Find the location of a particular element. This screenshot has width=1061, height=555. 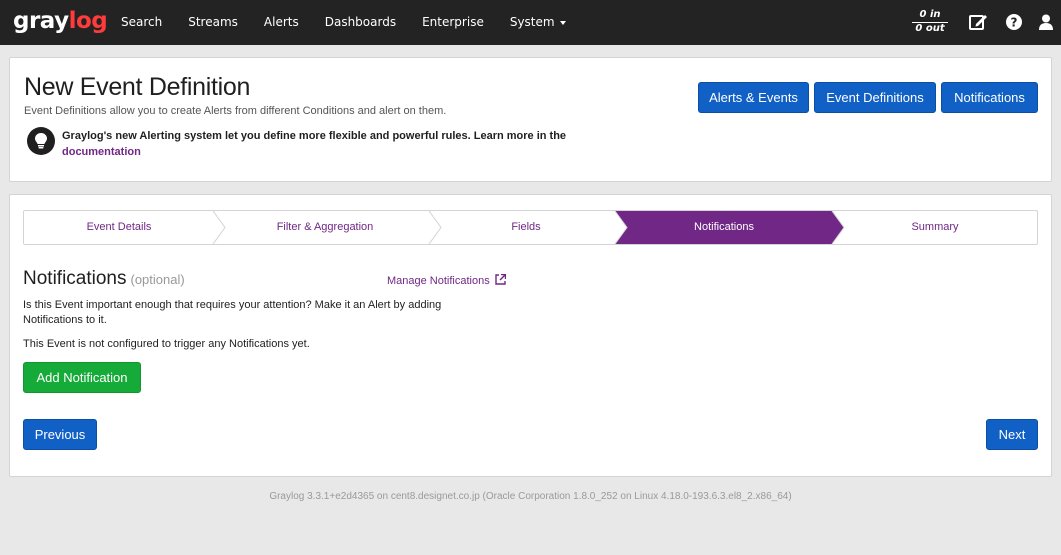

nav-enterprise: Enterprise is located at coordinates (453, 22).